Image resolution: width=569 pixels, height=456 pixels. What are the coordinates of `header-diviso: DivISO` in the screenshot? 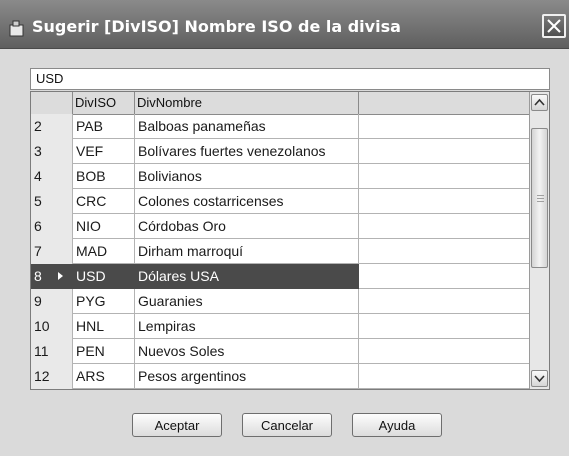 It's located at (104, 103).